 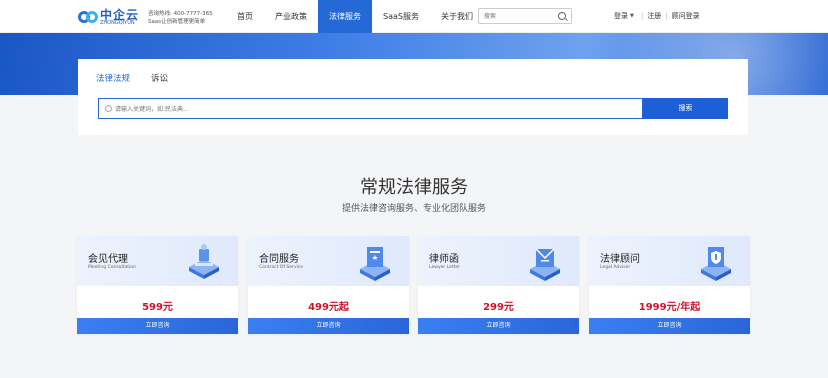 I want to click on service-card-legal-adviser: 法律顾问 Legal Adviser 1999元/年起 立即咨询, so click(x=669, y=285).